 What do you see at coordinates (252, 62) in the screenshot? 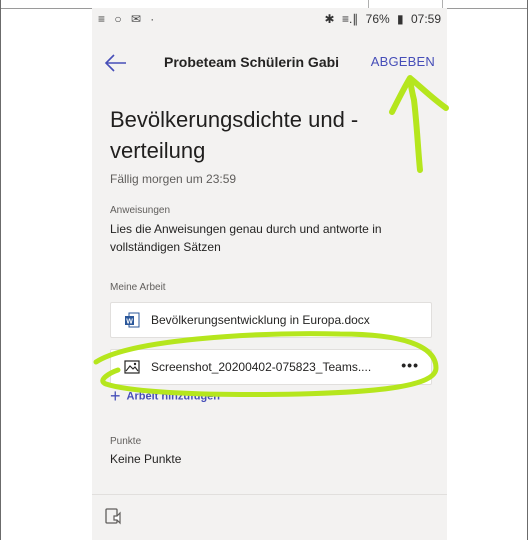
I see `page-title: Probeteam Schülerin Gabi` at bounding box center [252, 62].